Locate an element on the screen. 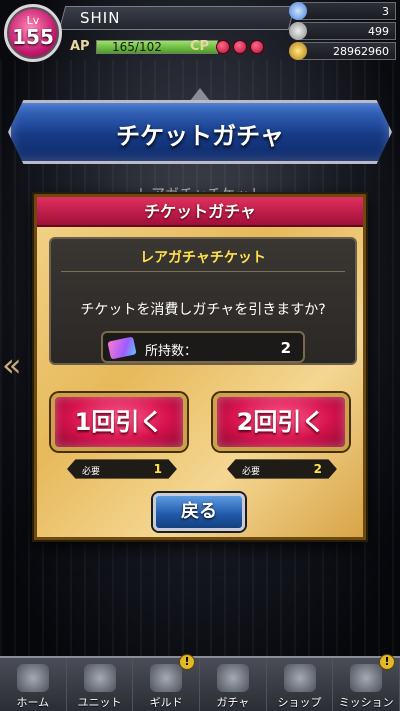 This screenshot has width=400, height=711. pull-once-button: 1回引く is located at coordinates (119, 422).